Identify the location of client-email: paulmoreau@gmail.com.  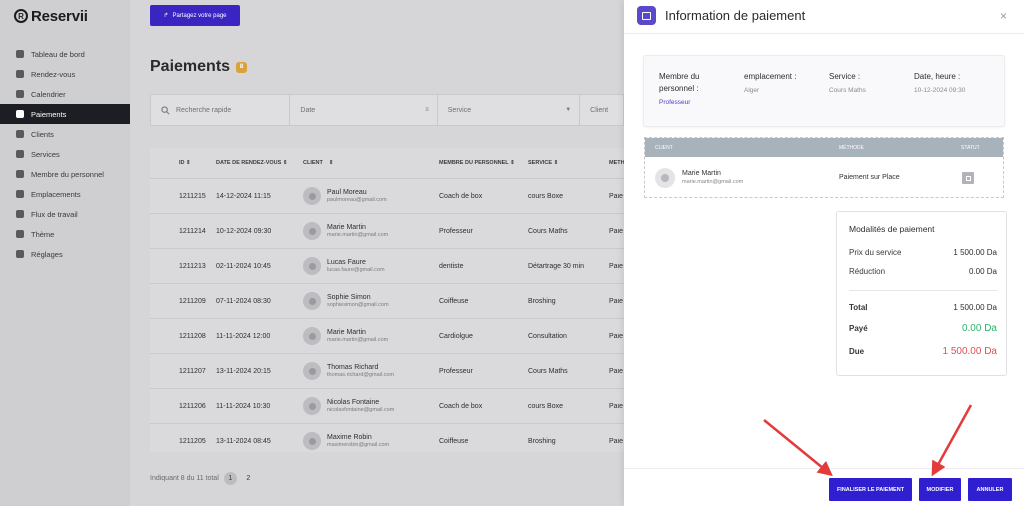
(357, 200).